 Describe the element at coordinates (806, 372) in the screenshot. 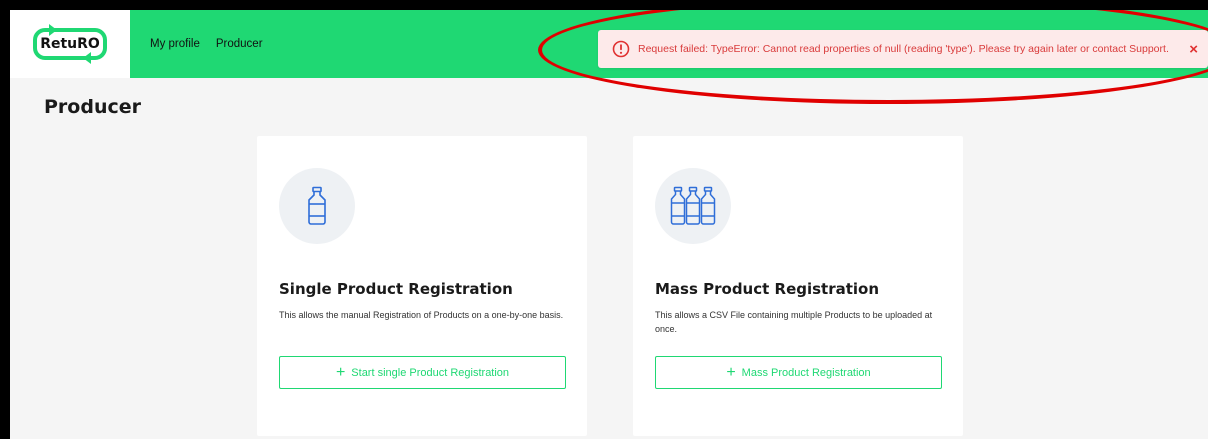

I see `button-label: Mass Product Registration` at that location.